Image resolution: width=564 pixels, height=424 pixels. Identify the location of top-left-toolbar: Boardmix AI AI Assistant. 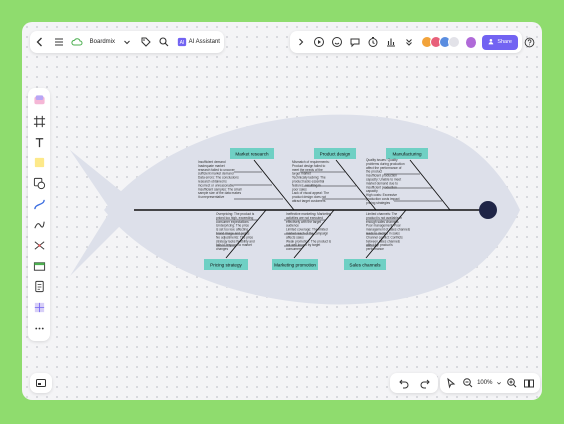
(127, 42).